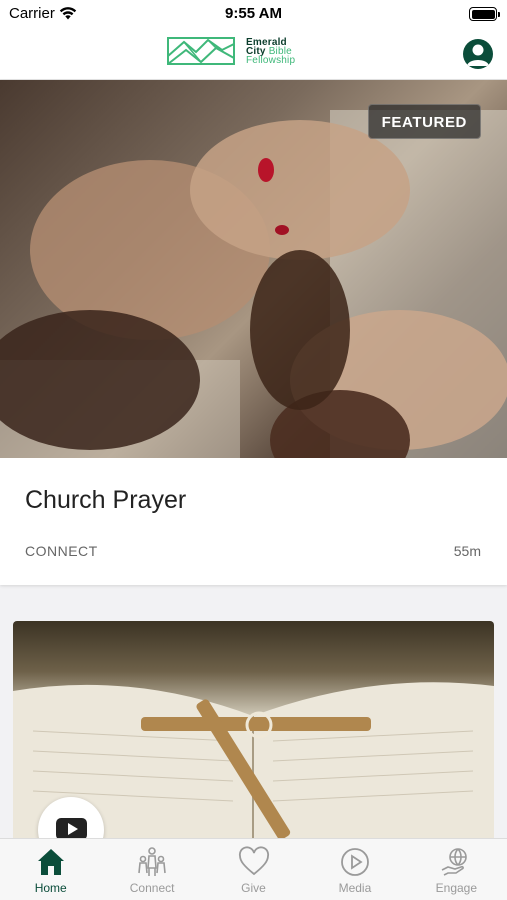 This screenshot has width=507, height=900. I want to click on tab-bar: Home Connect Give Media Engage, so click(253, 869).